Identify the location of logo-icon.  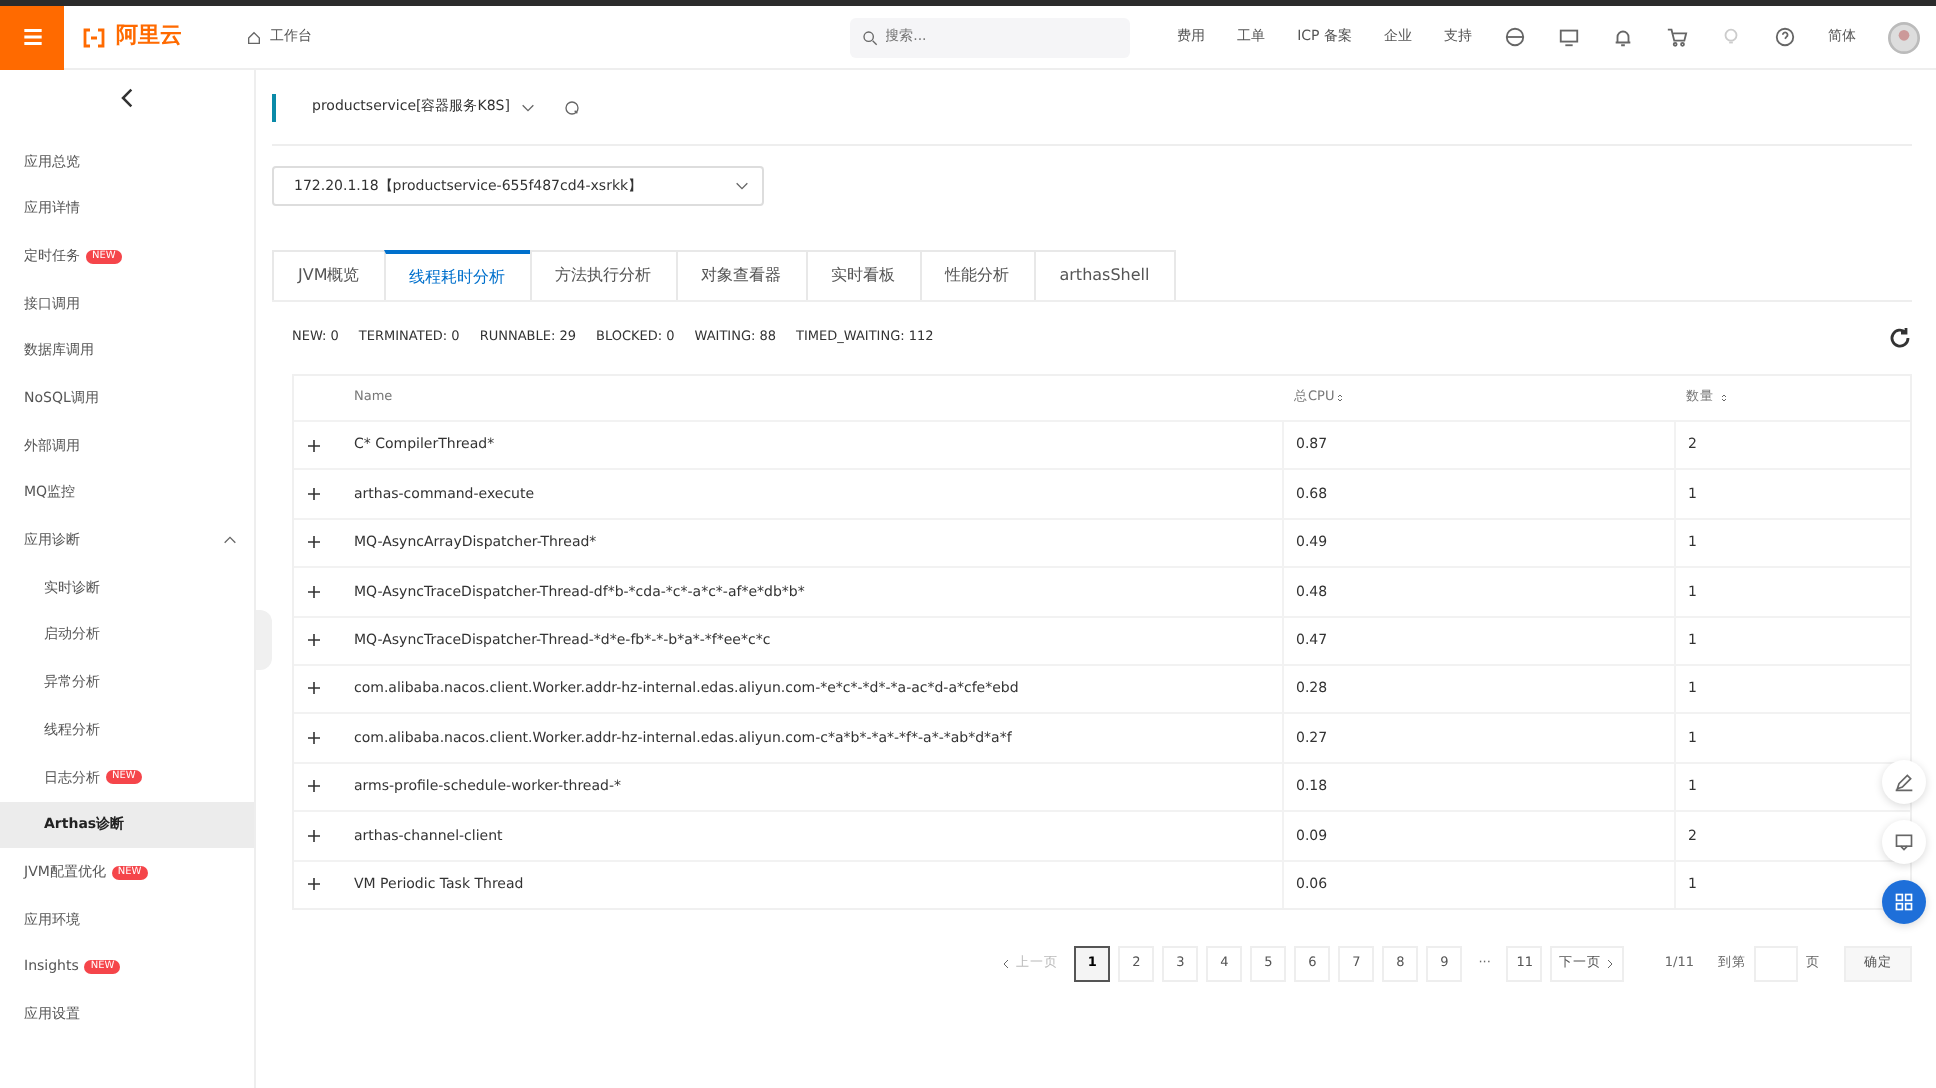
(94, 37).